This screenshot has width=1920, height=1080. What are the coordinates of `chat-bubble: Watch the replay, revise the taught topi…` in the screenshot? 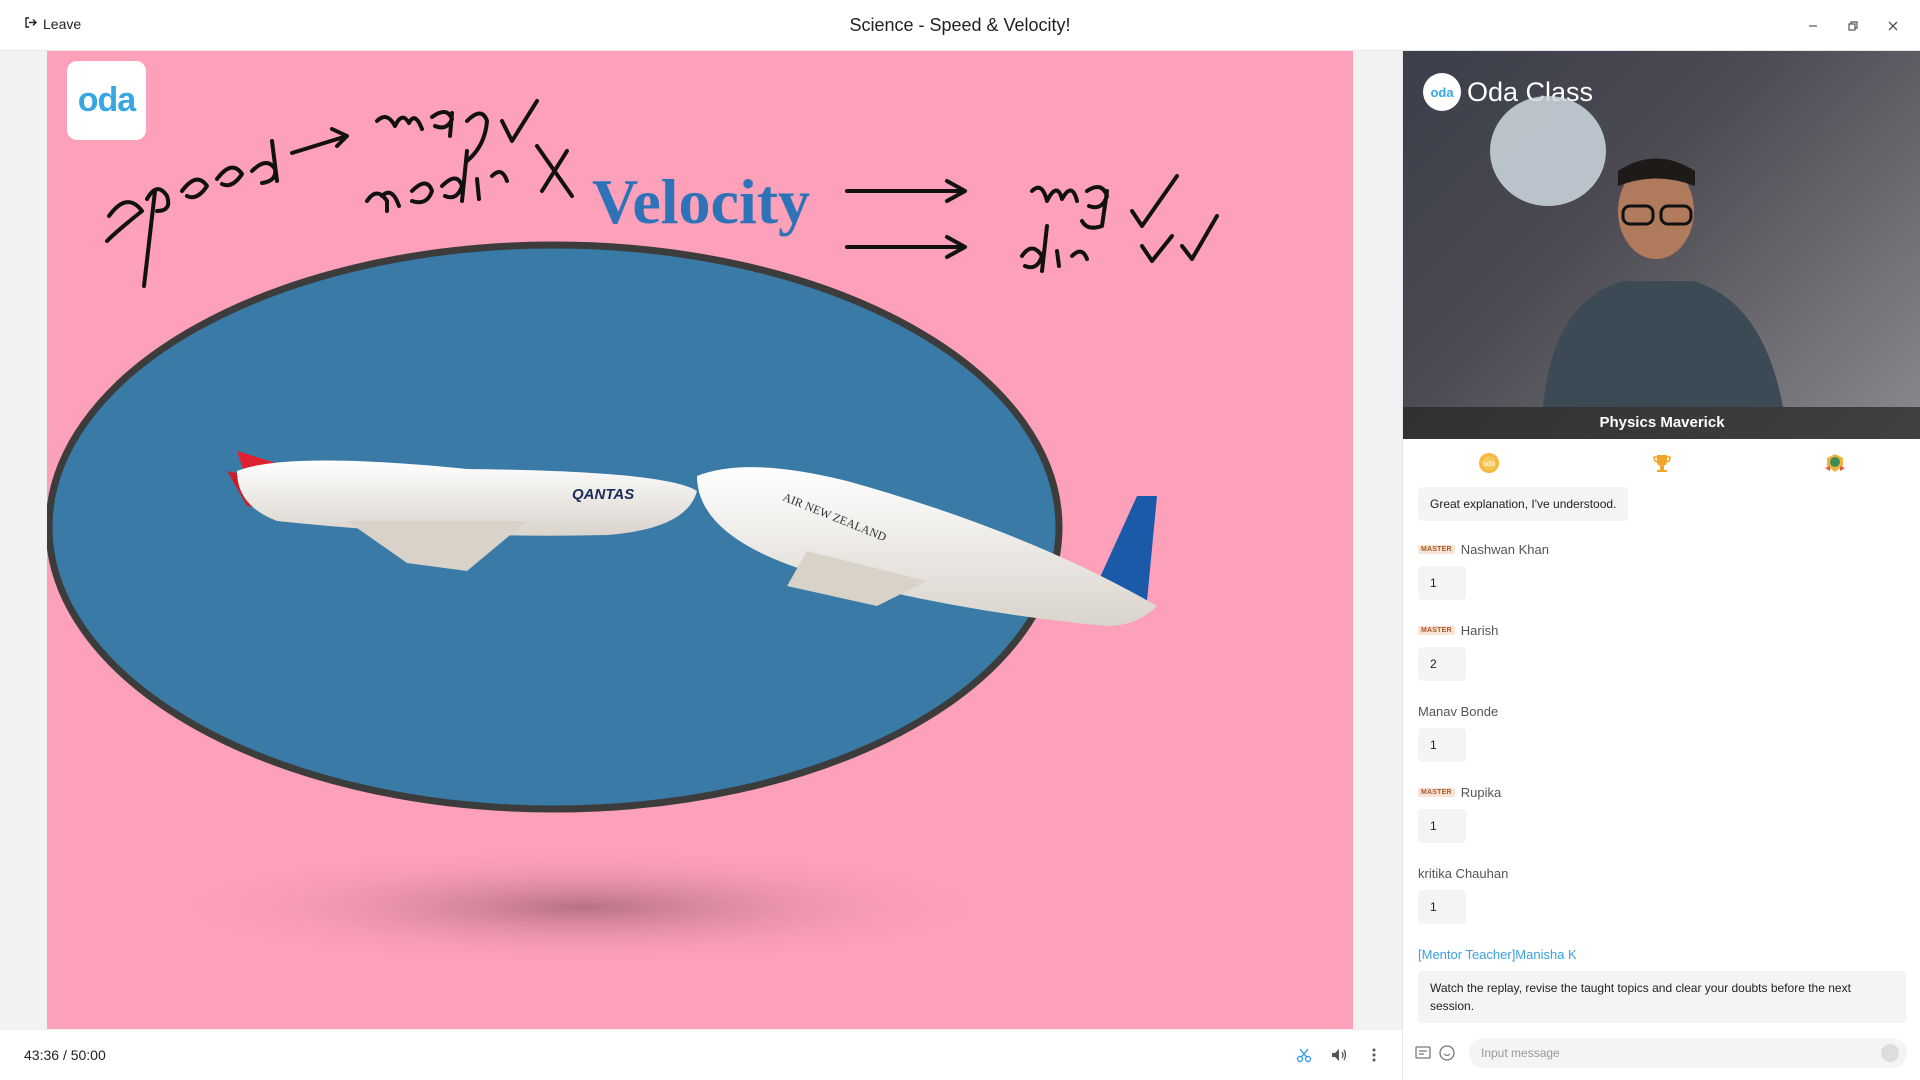 It's located at (1662, 997).